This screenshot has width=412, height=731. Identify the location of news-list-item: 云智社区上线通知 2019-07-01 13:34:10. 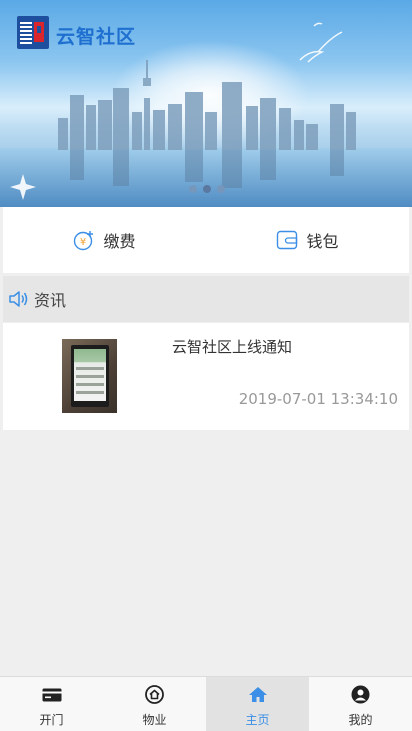
(206, 376).